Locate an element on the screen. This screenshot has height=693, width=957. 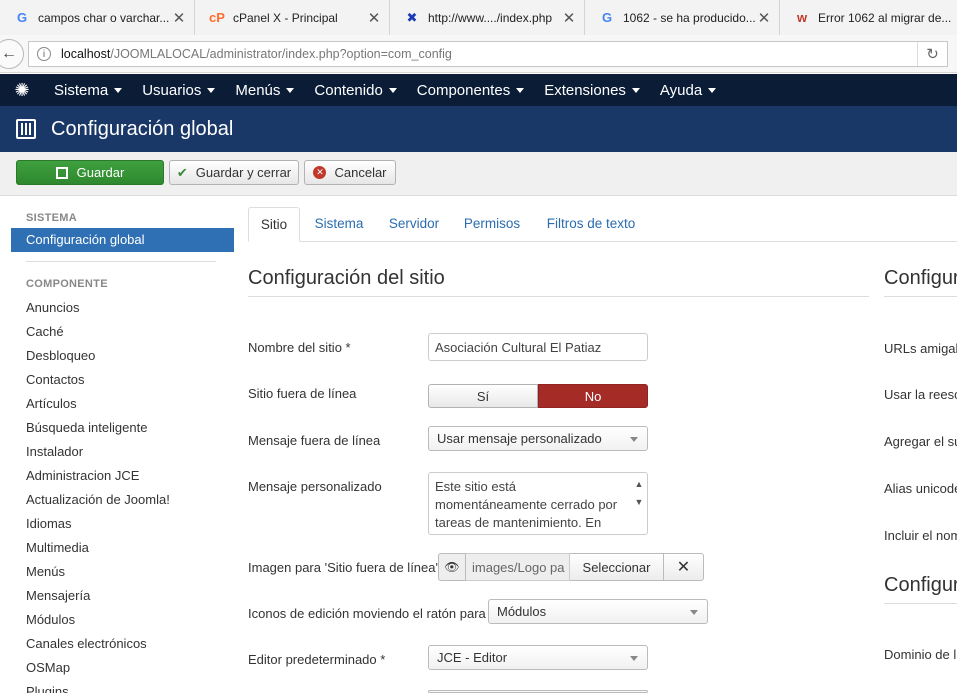
sidebar-item: Caché is located at coordinates (122, 332).